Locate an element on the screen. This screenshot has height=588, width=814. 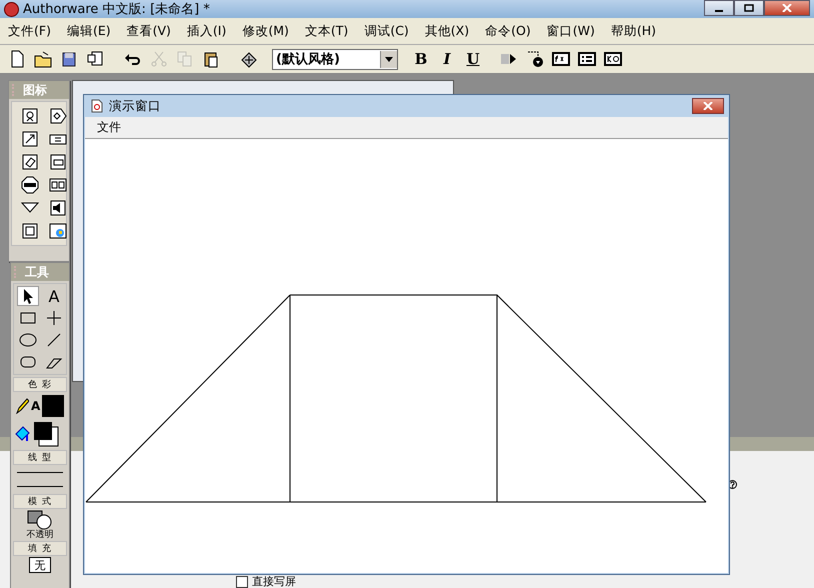
bold-button: B is located at coordinates (421, 59).